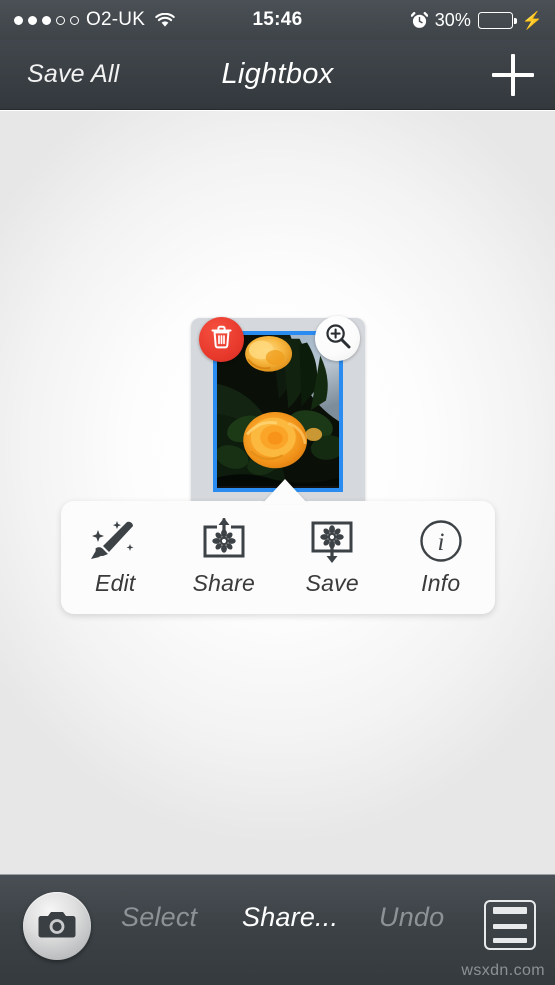 This screenshot has height=985, width=555. What do you see at coordinates (223, 583) in the screenshot?
I see `action-share-label: Share` at bounding box center [223, 583].